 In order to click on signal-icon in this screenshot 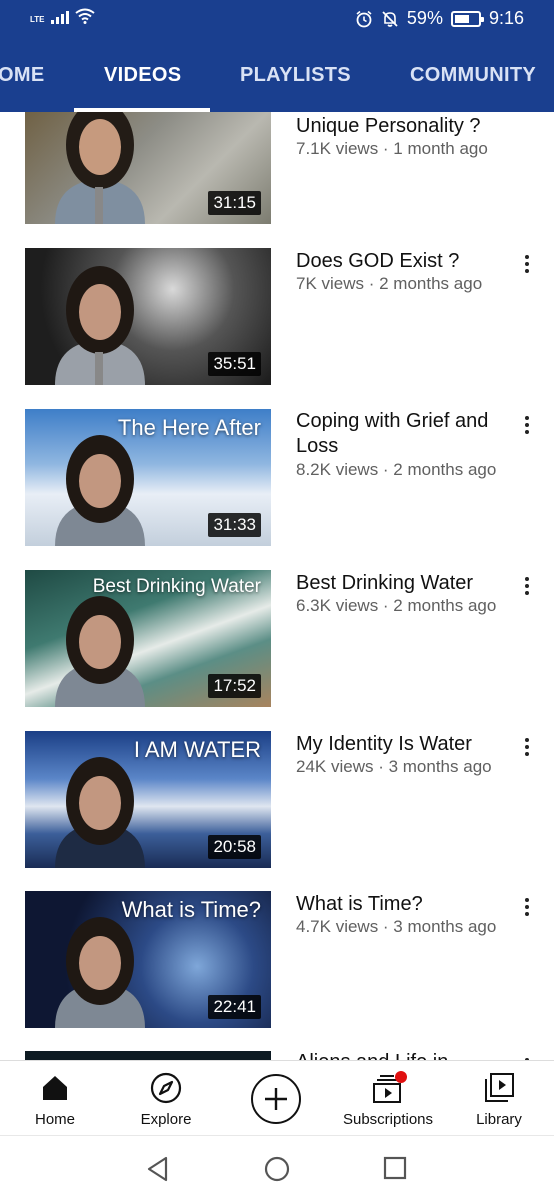, I will do `click(59, 16)`.